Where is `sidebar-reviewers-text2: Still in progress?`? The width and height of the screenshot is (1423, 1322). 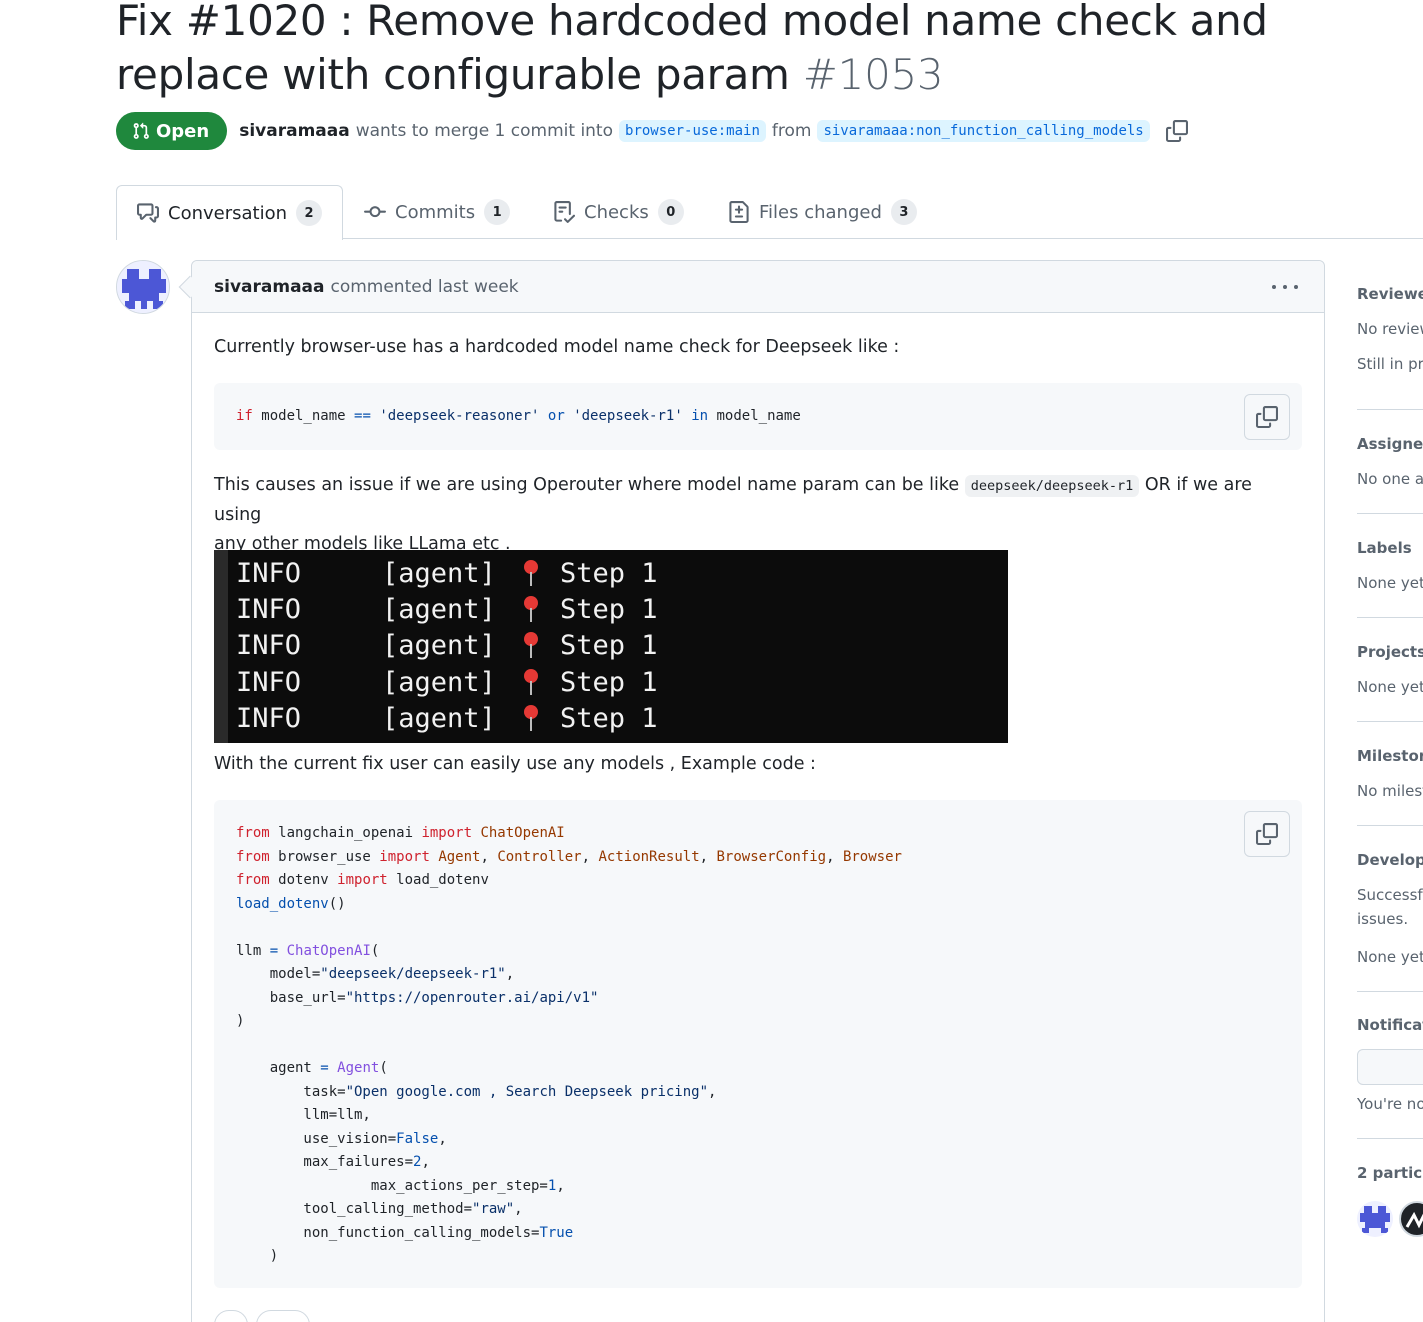
sidebar-reviewers-text2: Still in progress? is located at coordinates (1390, 364).